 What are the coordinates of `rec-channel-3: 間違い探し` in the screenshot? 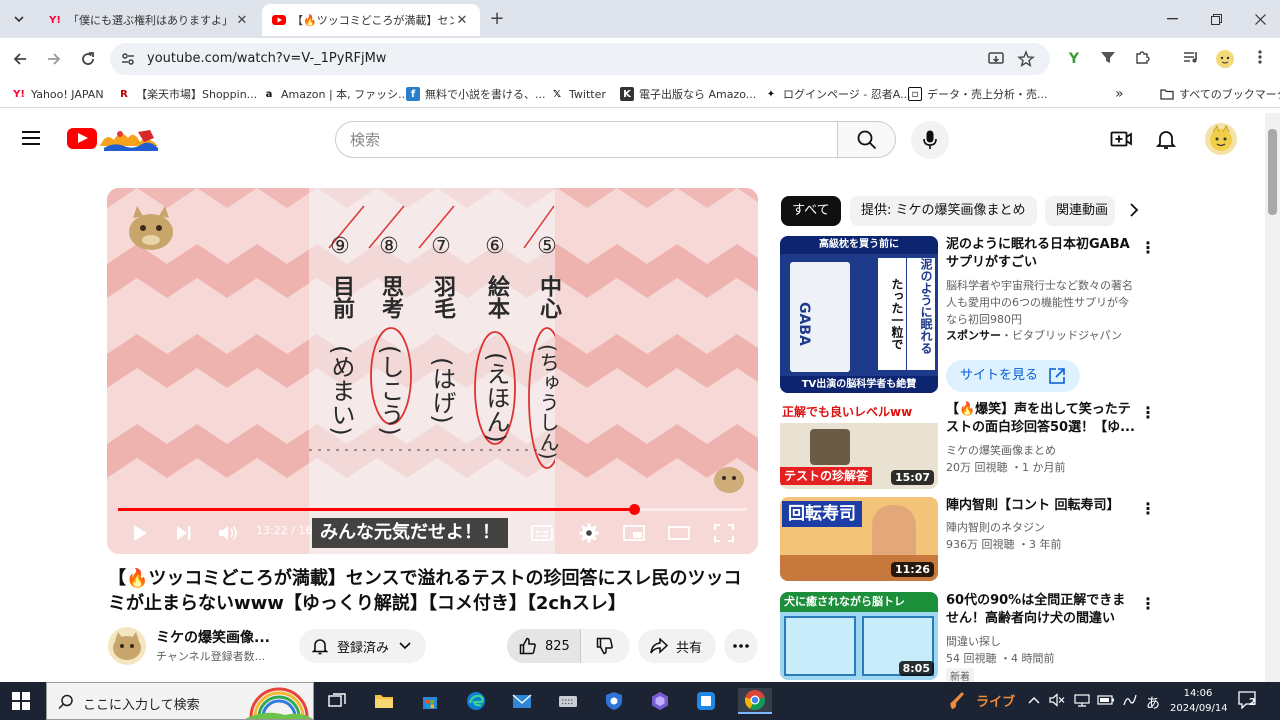 It's located at (1041, 641).